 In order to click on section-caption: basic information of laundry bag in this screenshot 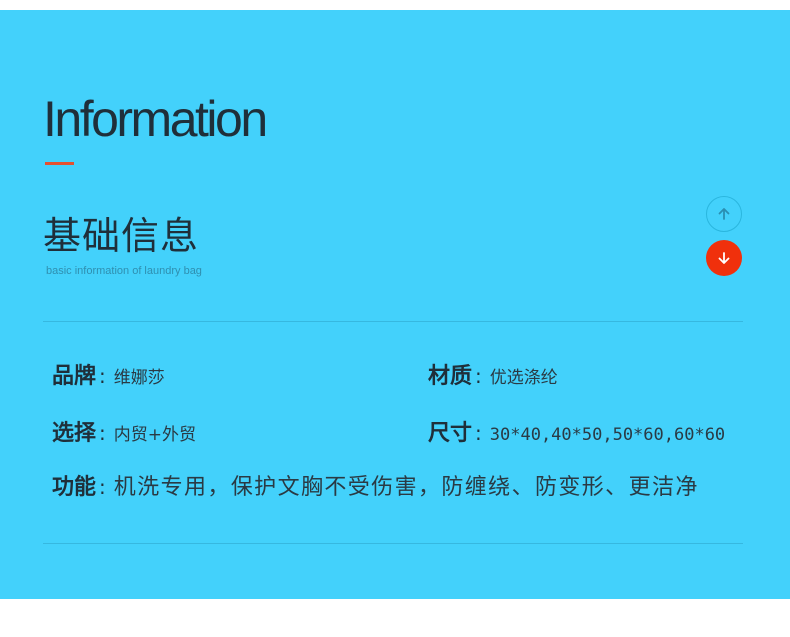, I will do `click(124, 271)`.